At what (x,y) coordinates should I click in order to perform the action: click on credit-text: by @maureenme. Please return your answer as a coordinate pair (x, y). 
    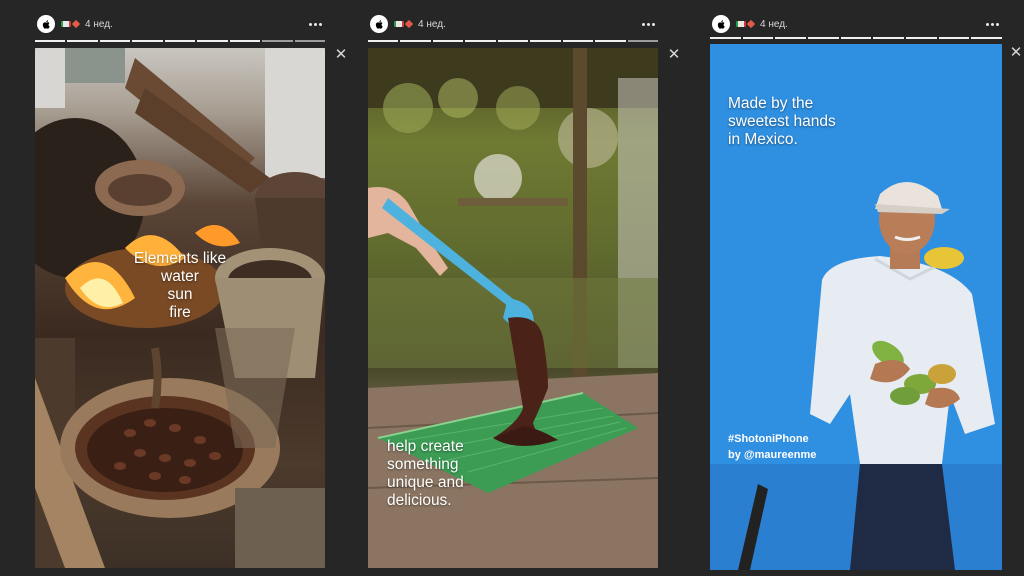
    Looking at the image, I should click on (772, 455).